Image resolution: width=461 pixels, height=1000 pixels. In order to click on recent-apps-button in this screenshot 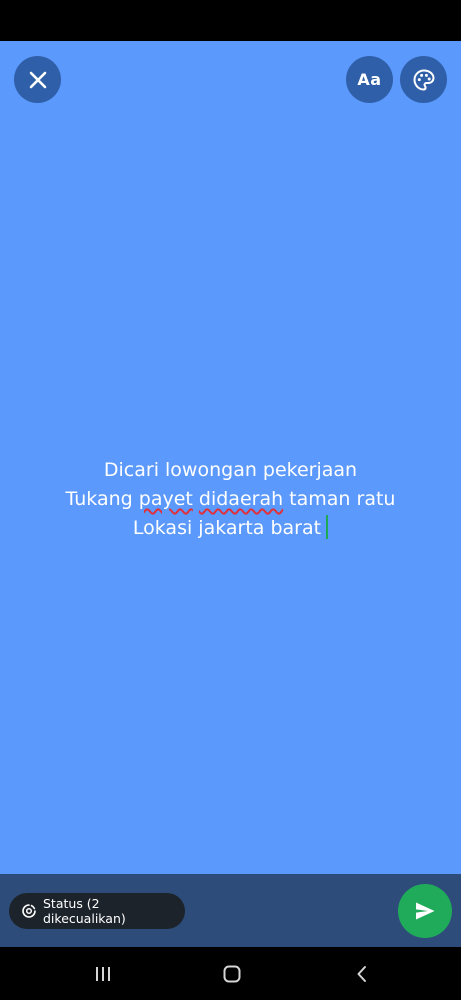, I will do `click(103, 974)`.